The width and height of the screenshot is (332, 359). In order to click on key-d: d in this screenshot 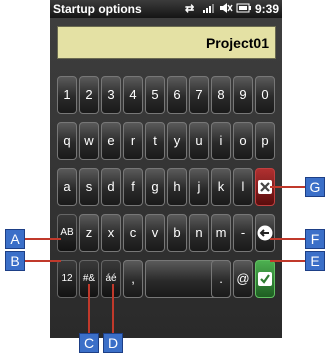, I will do `click(111, 187)`.